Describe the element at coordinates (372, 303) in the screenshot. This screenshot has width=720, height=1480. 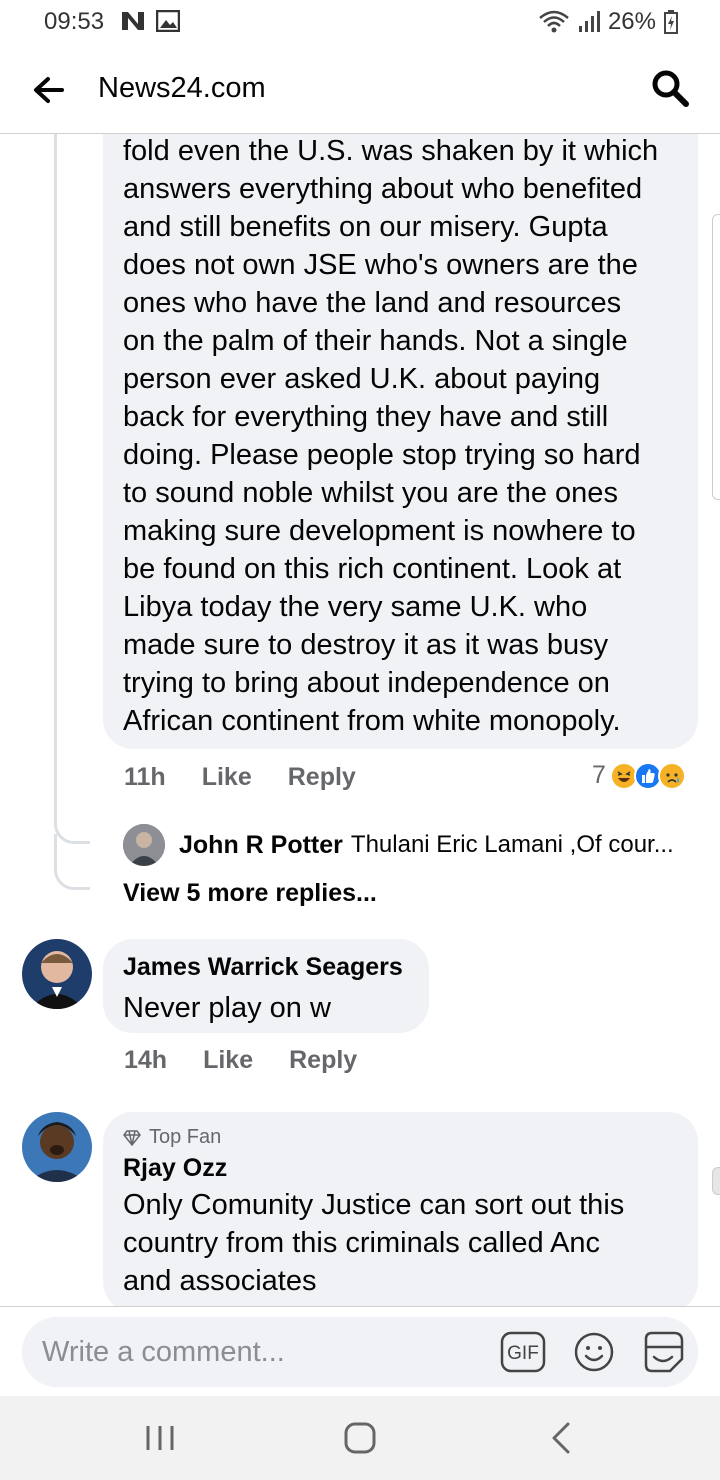
I see `comment-text-line: ones who have the land and resources` at that location.